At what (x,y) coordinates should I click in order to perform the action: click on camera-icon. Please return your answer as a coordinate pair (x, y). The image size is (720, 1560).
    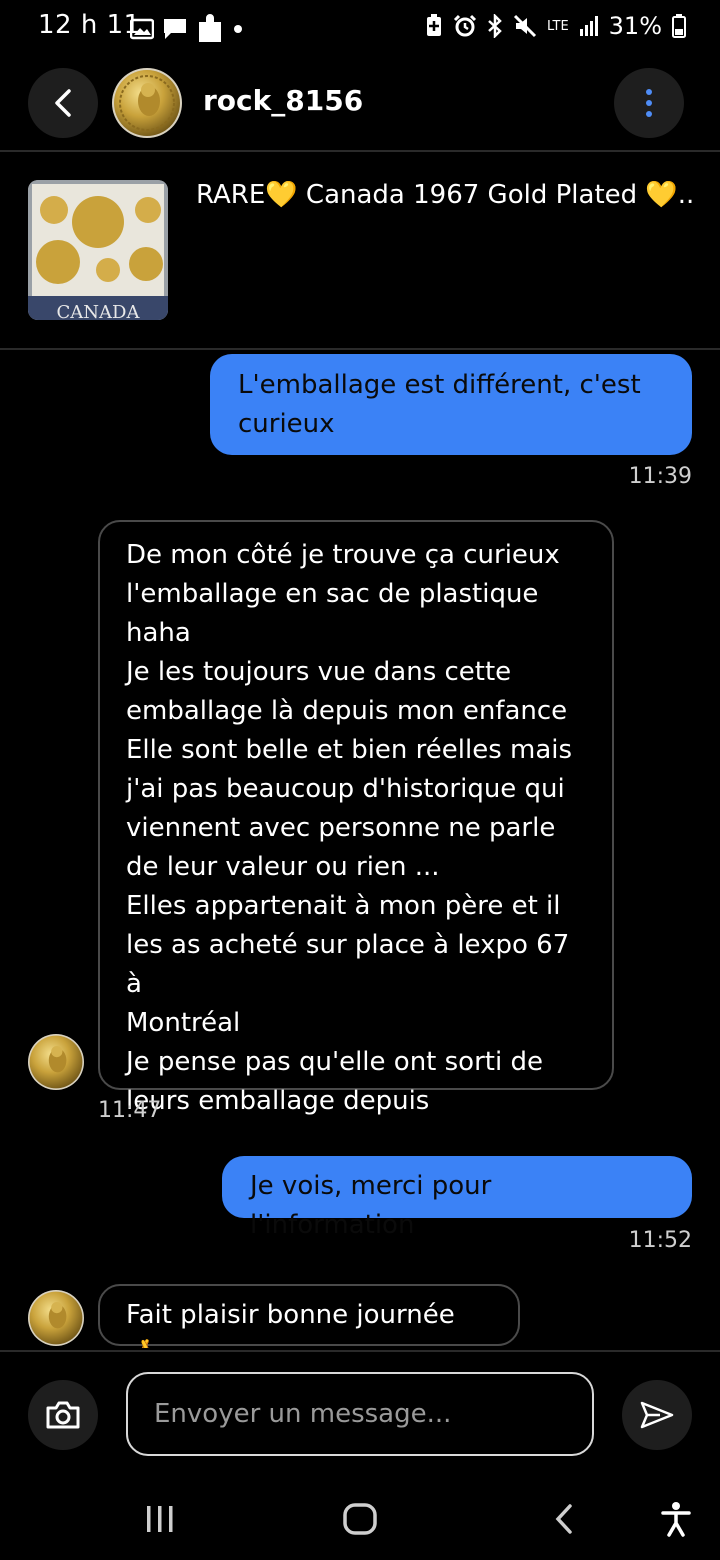
    Looking at the image, I should click on (63, 1415).